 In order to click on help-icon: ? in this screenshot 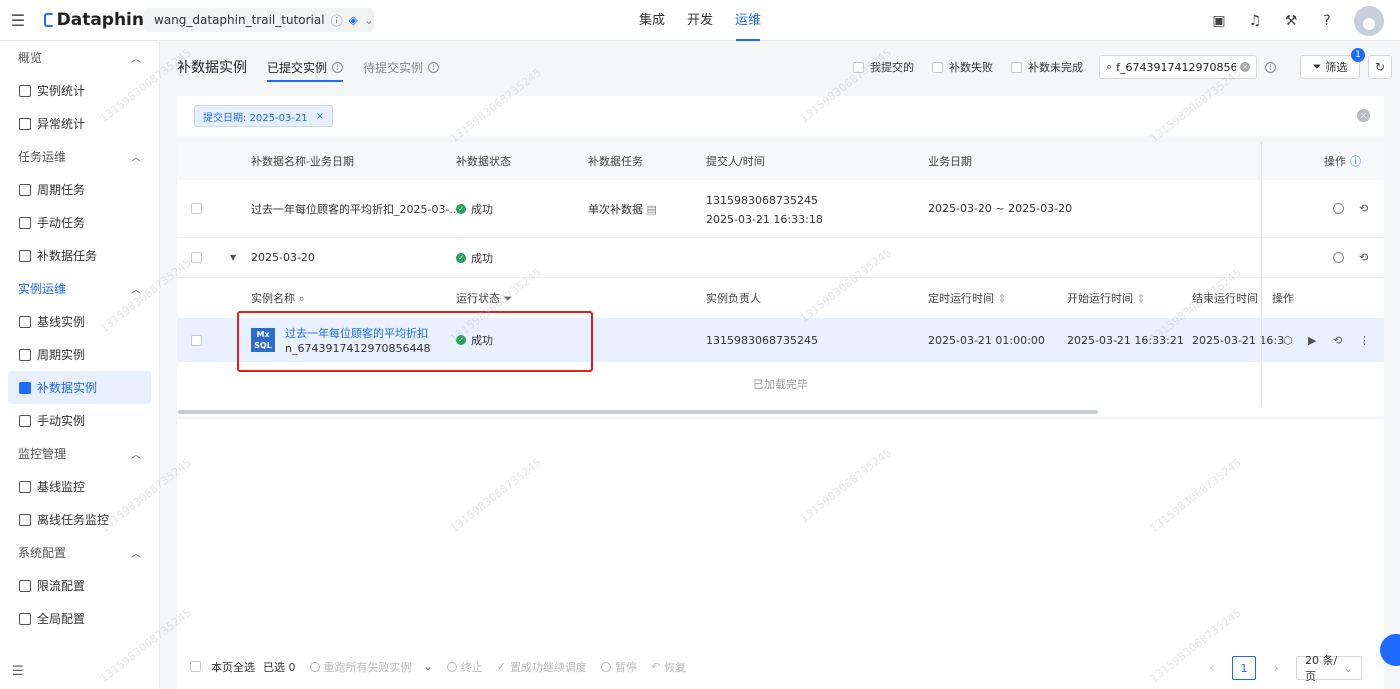, I will do `click(1327, 21)`.